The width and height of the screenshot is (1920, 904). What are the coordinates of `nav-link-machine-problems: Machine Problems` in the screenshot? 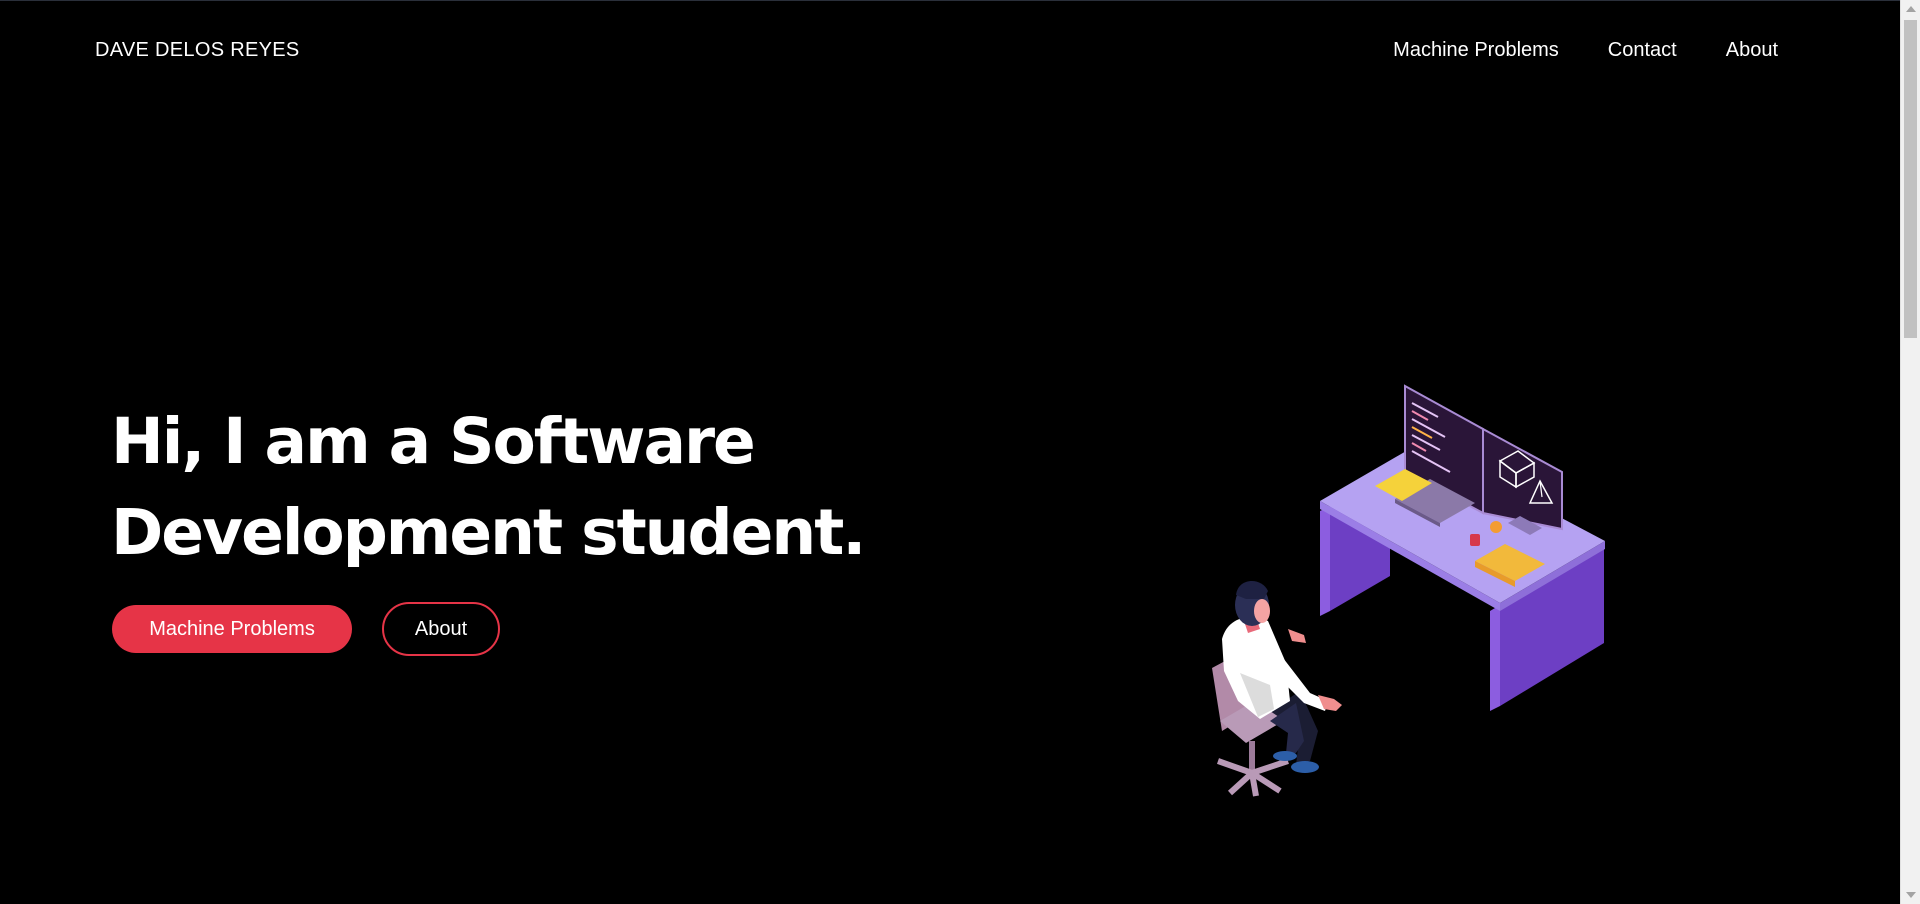 It's located at (1476, 50).